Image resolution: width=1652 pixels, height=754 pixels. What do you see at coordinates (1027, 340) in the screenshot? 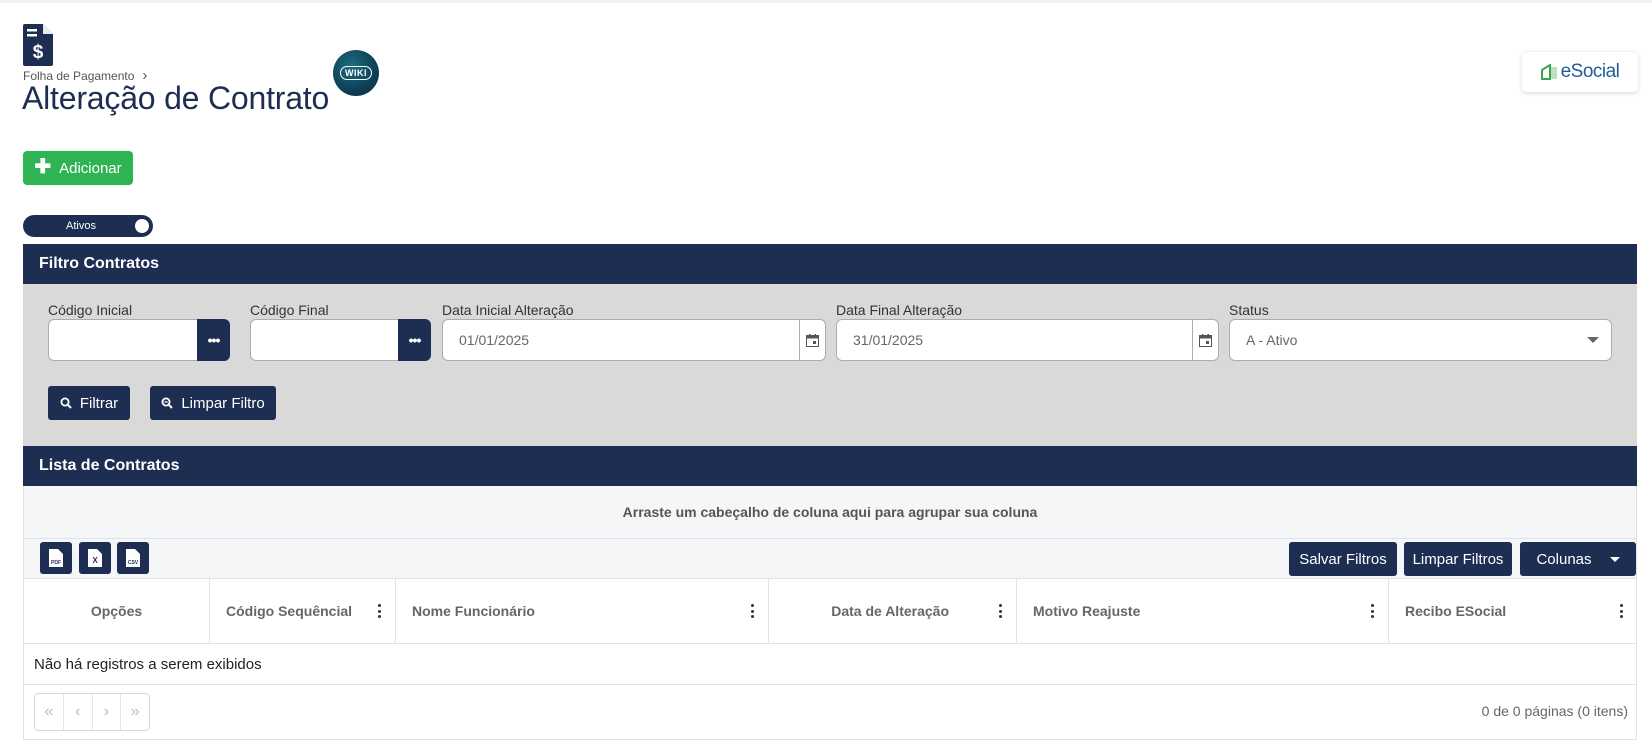
I see `data-final-input: 31/01/2025` at bounding box center [1027, 340].